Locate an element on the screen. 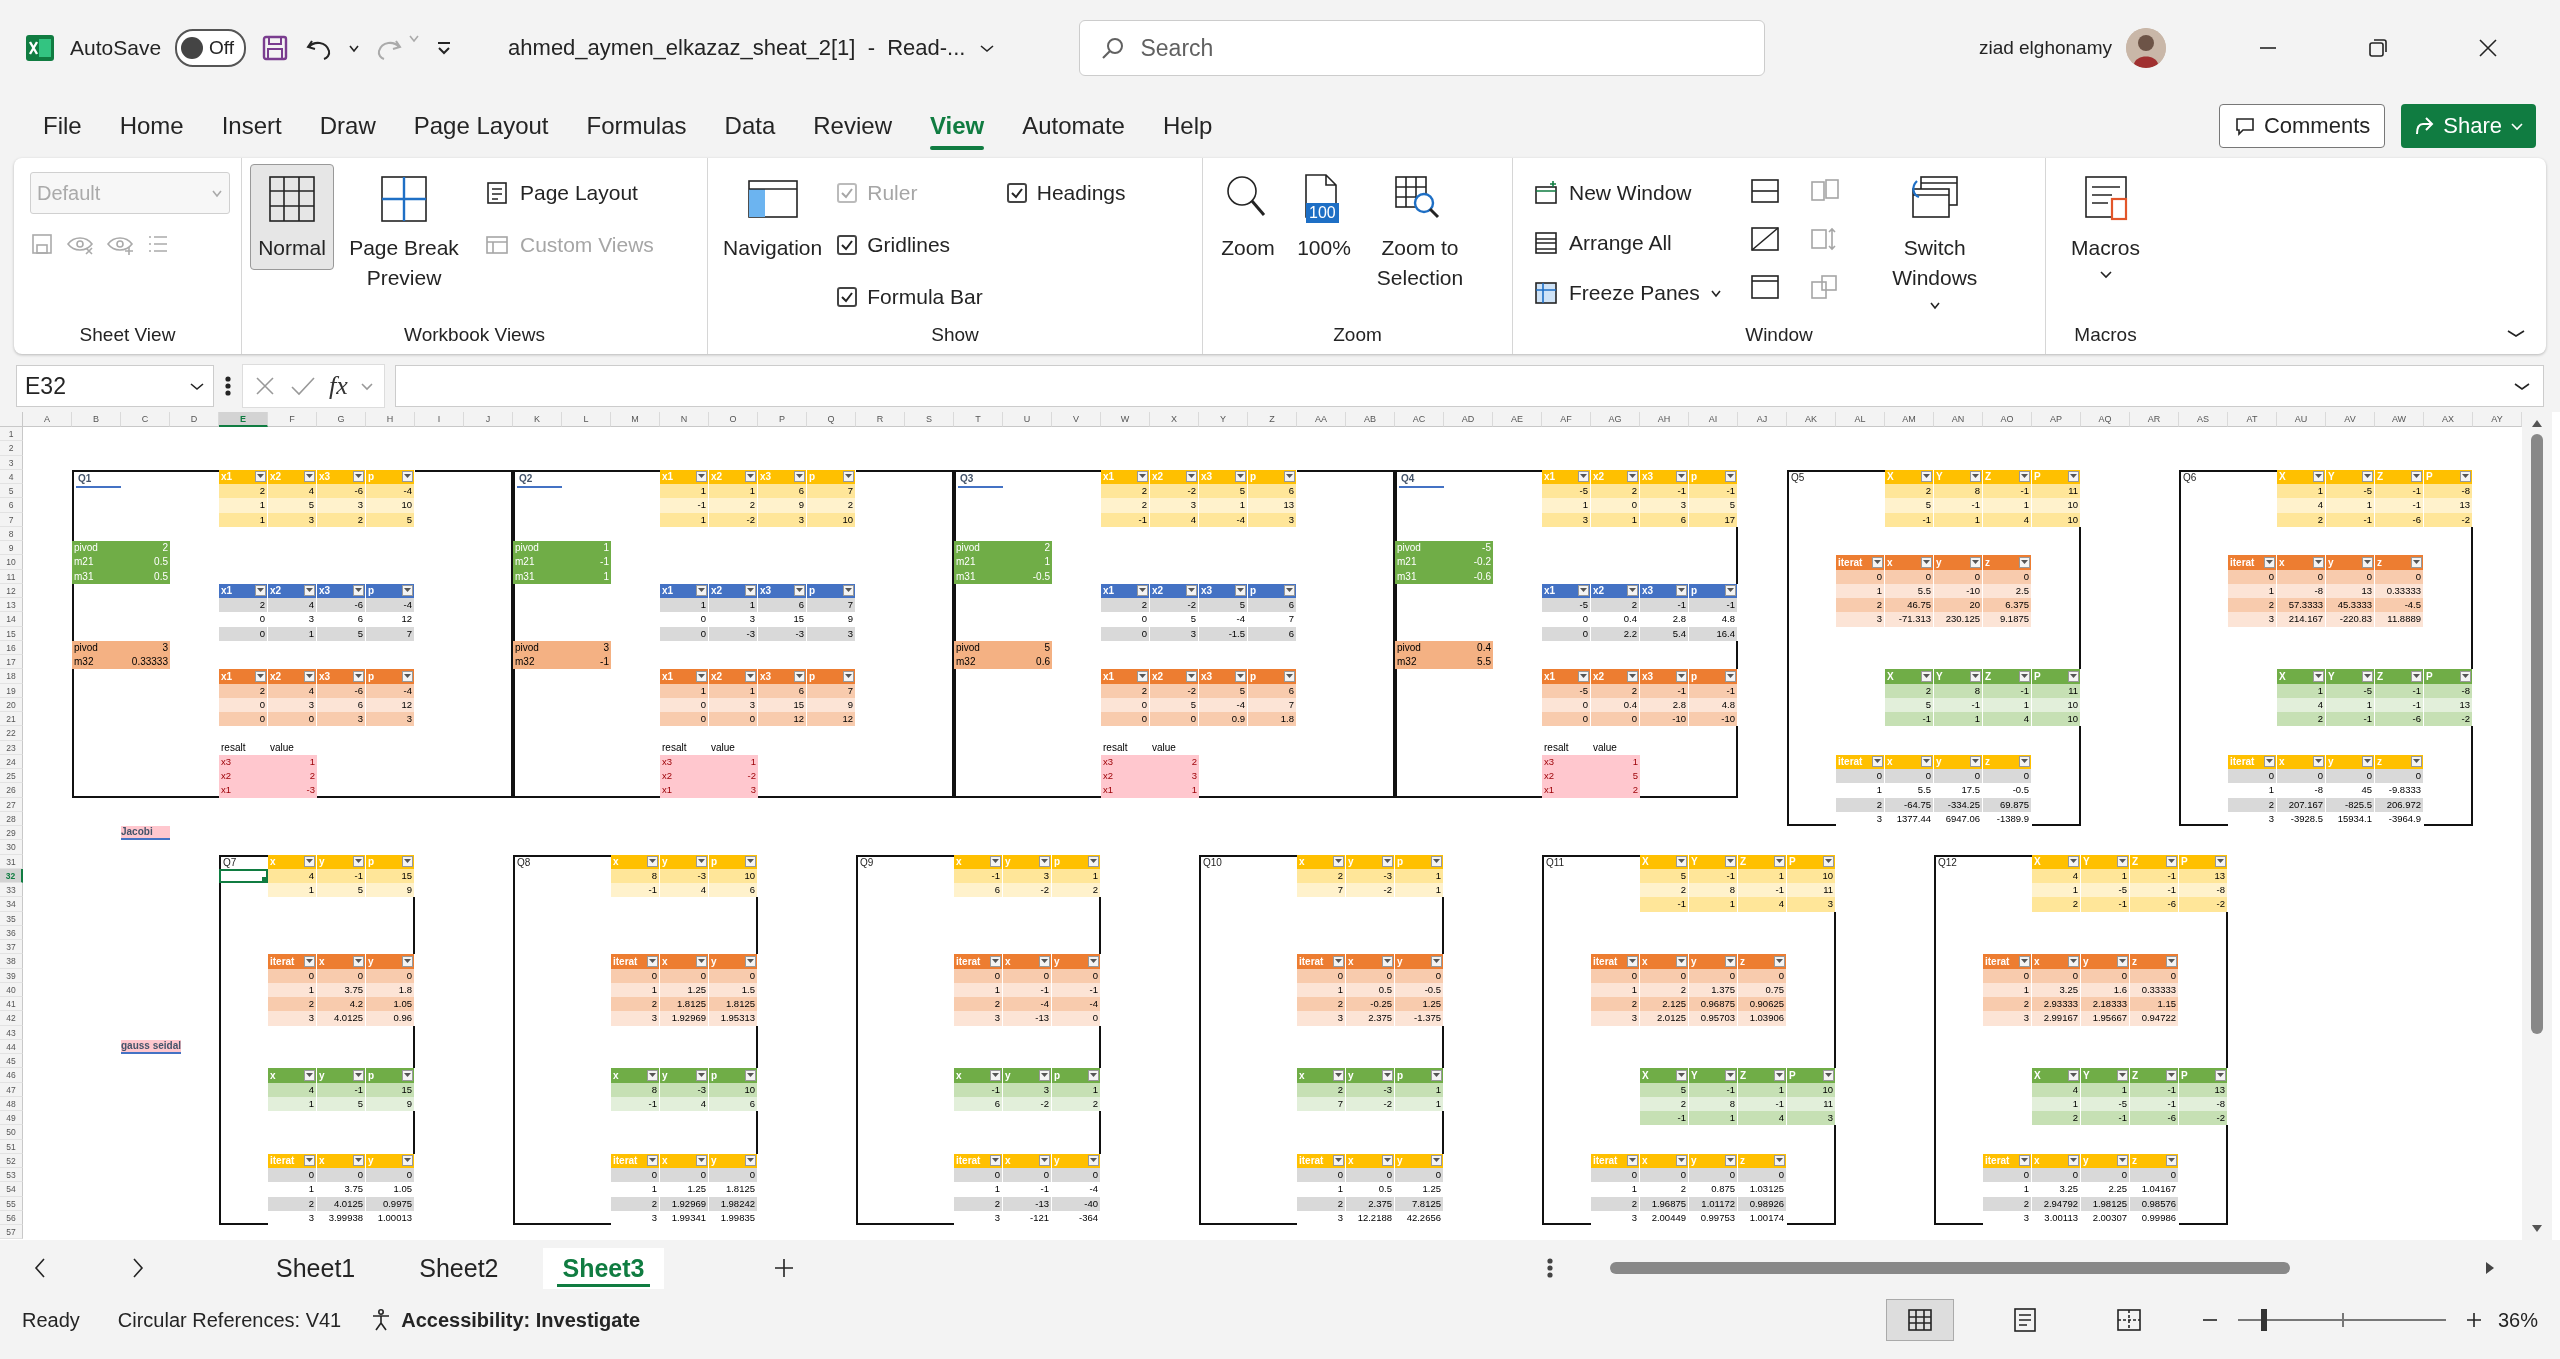 This screenshot has height=1359, width=2560. row-heading: 37 is located at coordinates (11, 947).